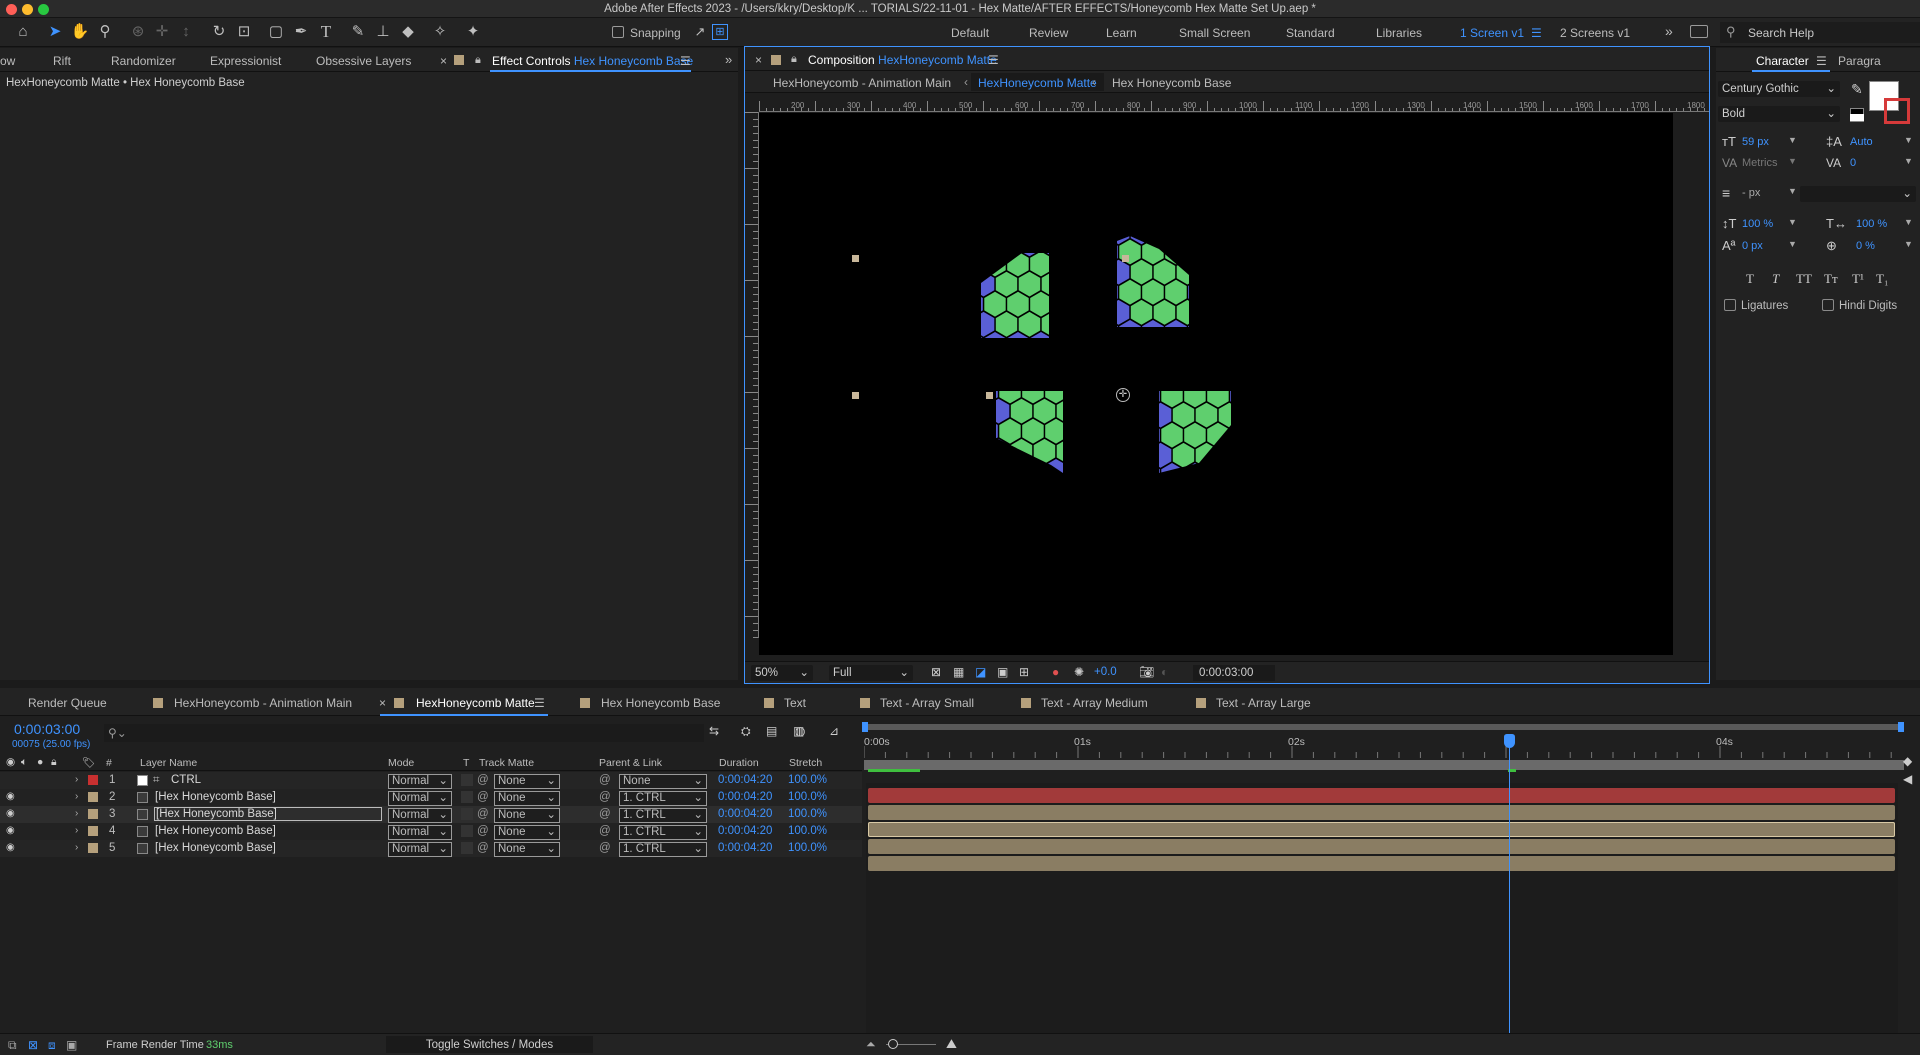  Describe the element at coordinates (245, 61) in the screenshot. I see `tab-expressionist: Expressionist` at that location.